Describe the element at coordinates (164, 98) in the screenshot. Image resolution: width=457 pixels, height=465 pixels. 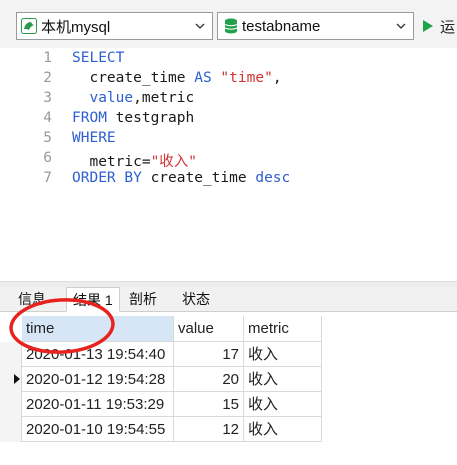
I see `sql-text: ,metric` at that location.